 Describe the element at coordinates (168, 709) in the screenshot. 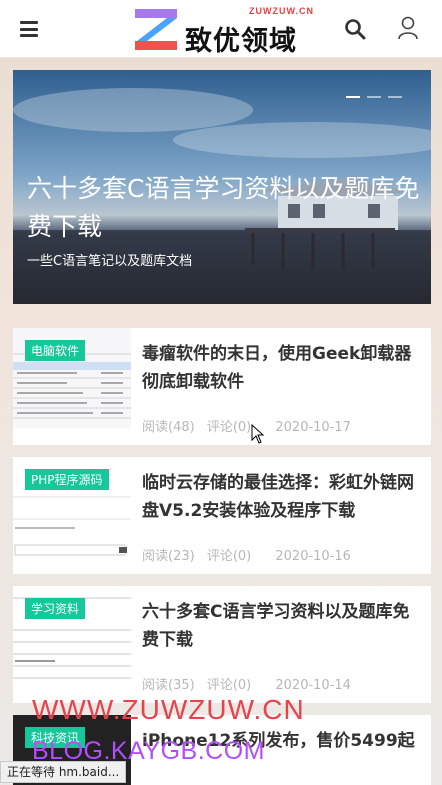

I see `watermark-text: WWW.ZUWZUW.CN` at that location.